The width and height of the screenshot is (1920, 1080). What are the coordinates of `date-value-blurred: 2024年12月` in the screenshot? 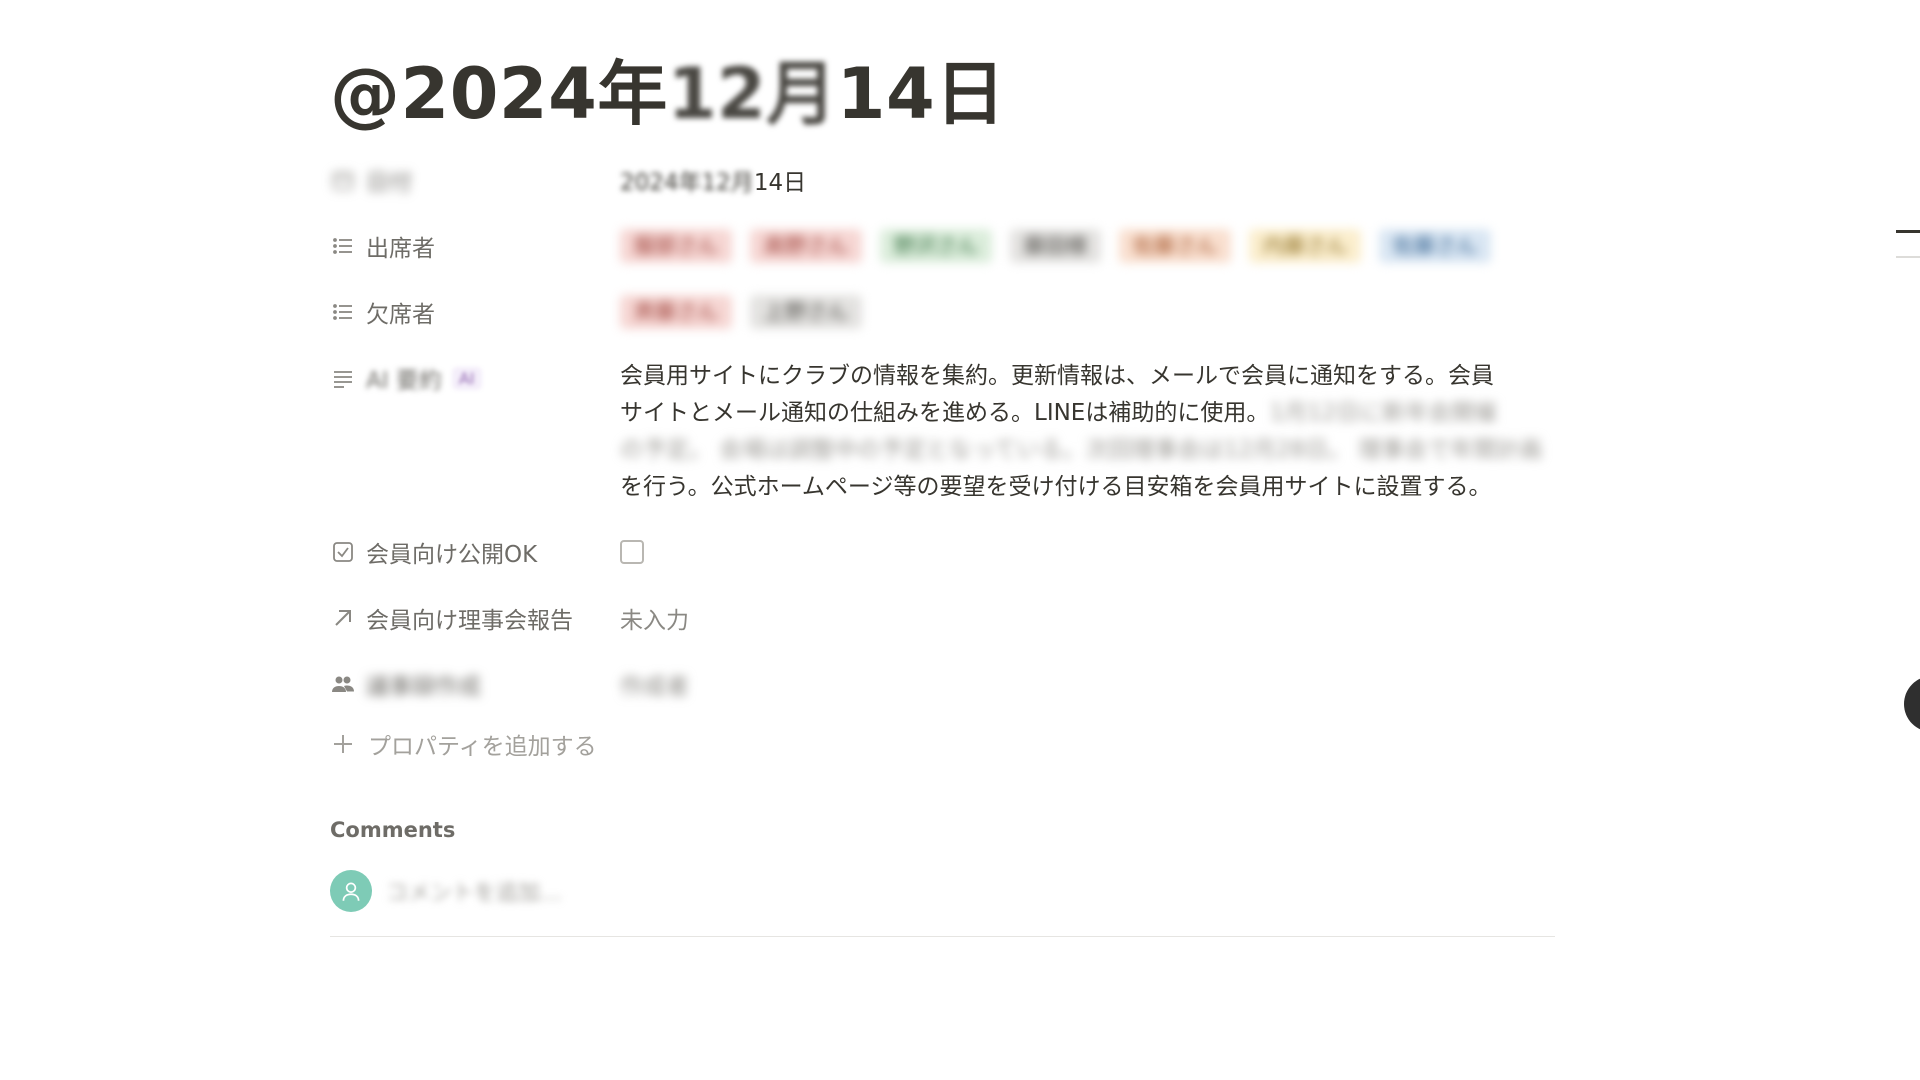 It's located at (687, 183).